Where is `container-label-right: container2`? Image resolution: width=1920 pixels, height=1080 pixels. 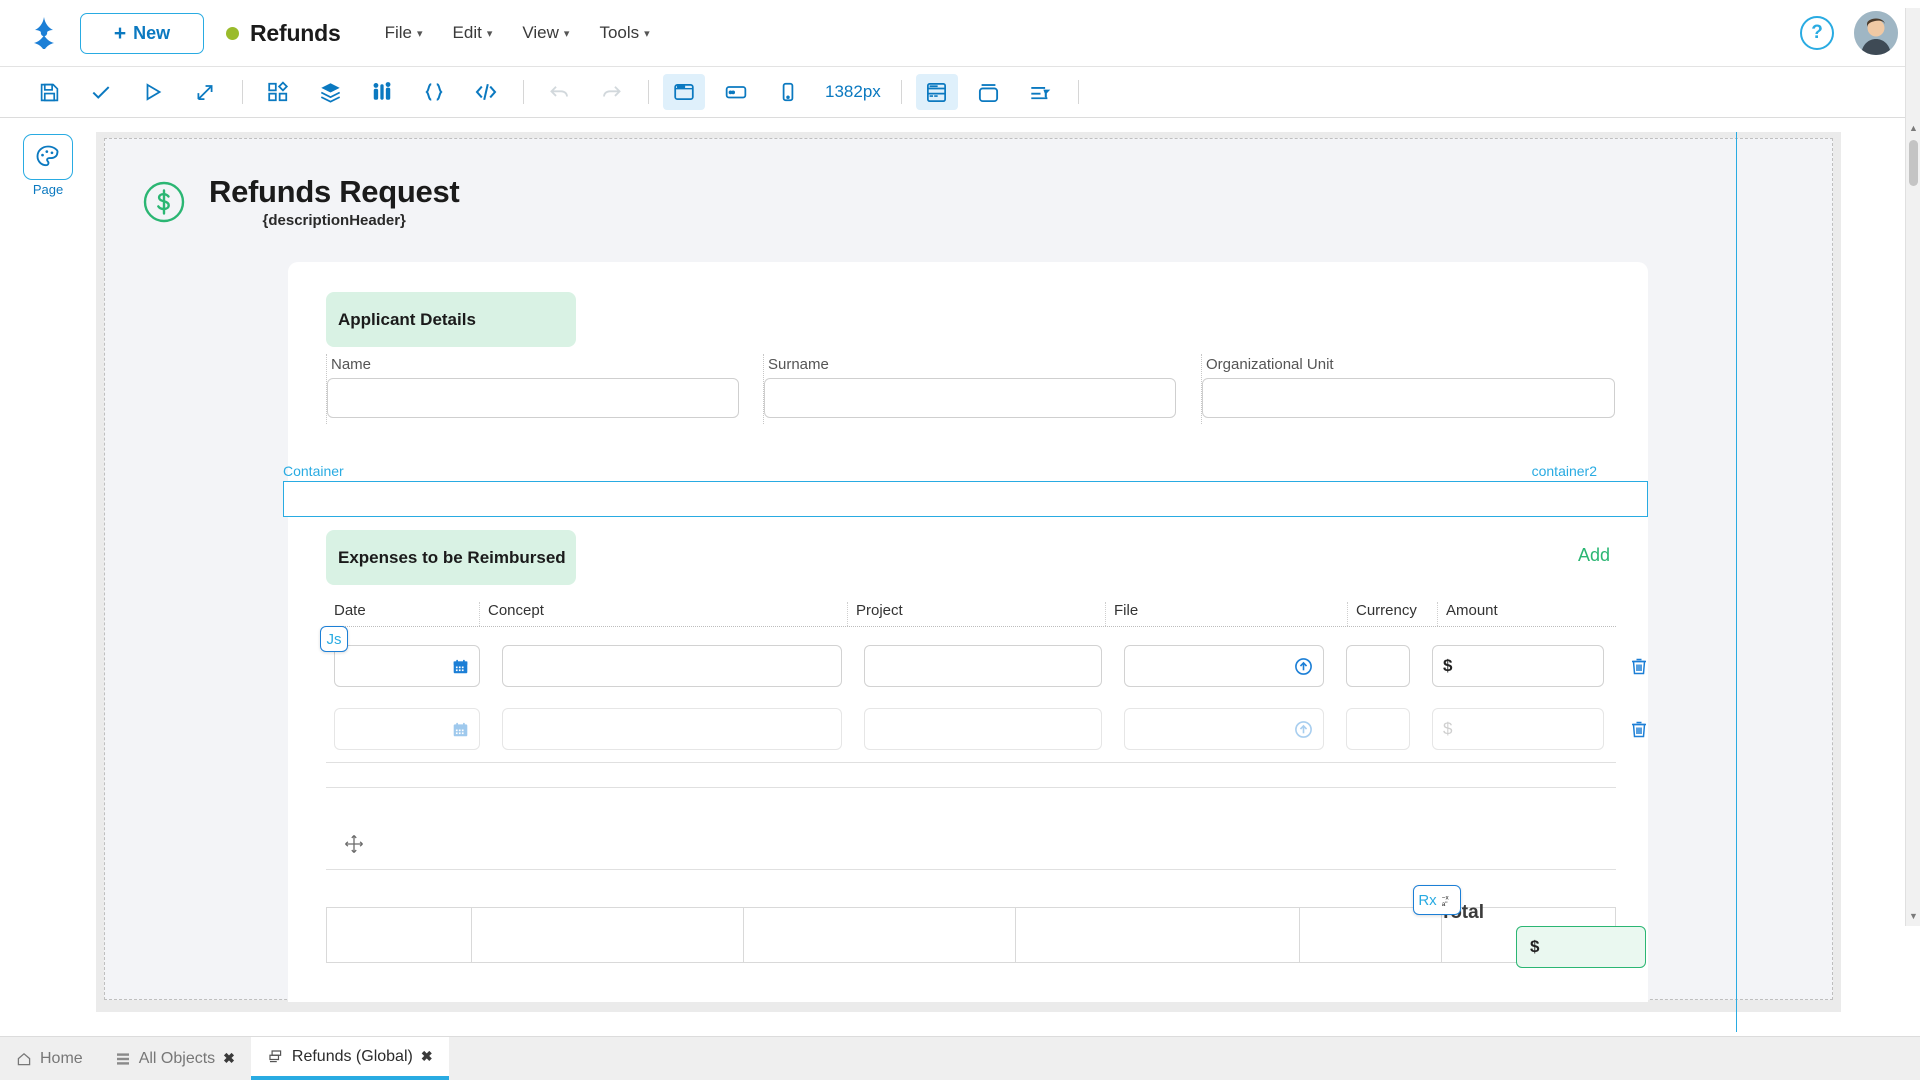 container-label-right: container2 is located at coordinates (1564, 471).